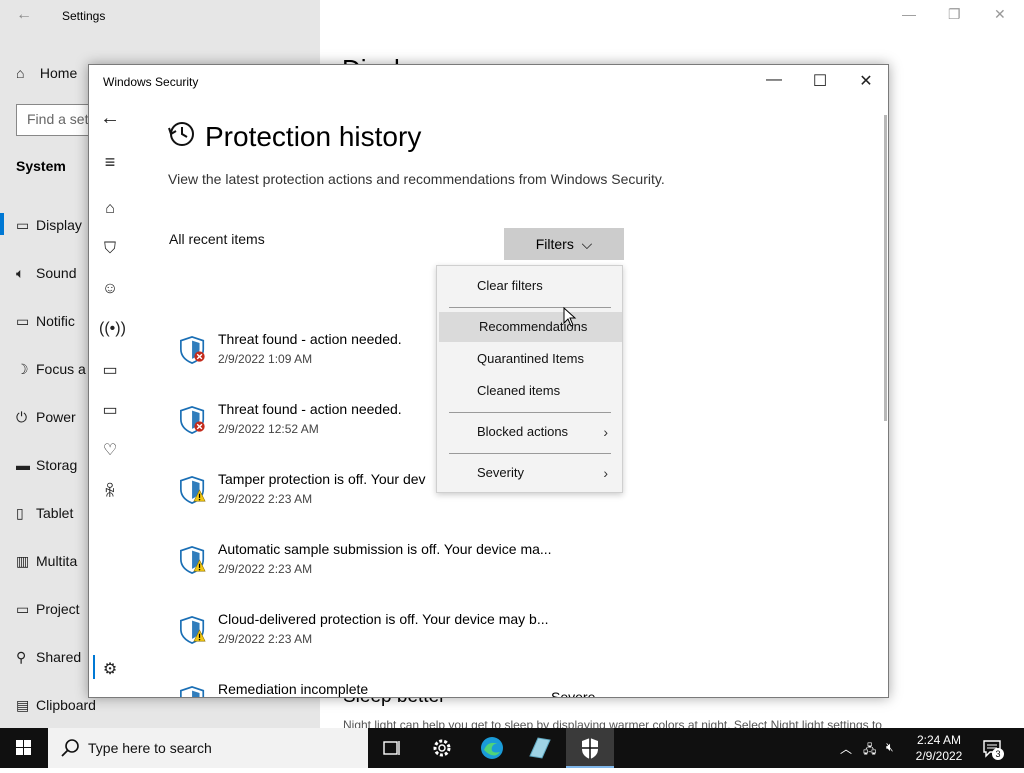  I want to click on windows-logo-icon, so click(23, 747).